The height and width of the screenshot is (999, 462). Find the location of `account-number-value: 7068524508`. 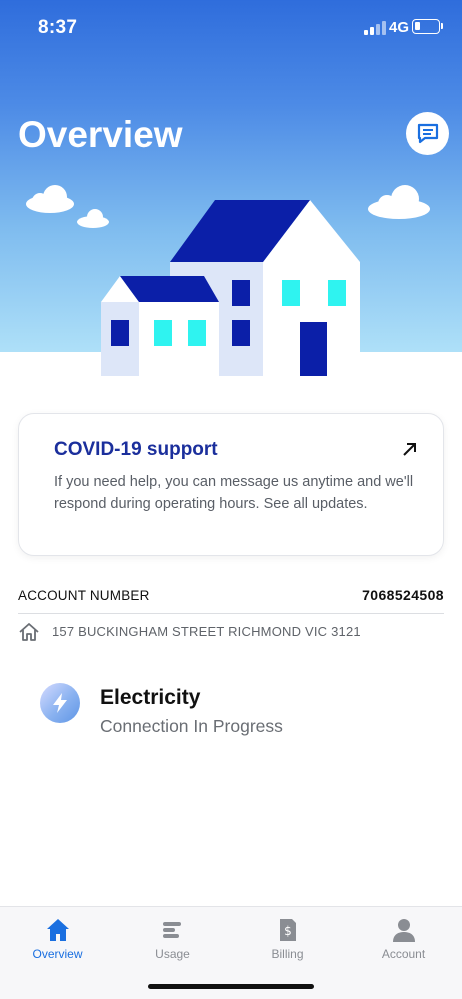

account-number-value: 7068524508 is located at coordinates (403, 595).